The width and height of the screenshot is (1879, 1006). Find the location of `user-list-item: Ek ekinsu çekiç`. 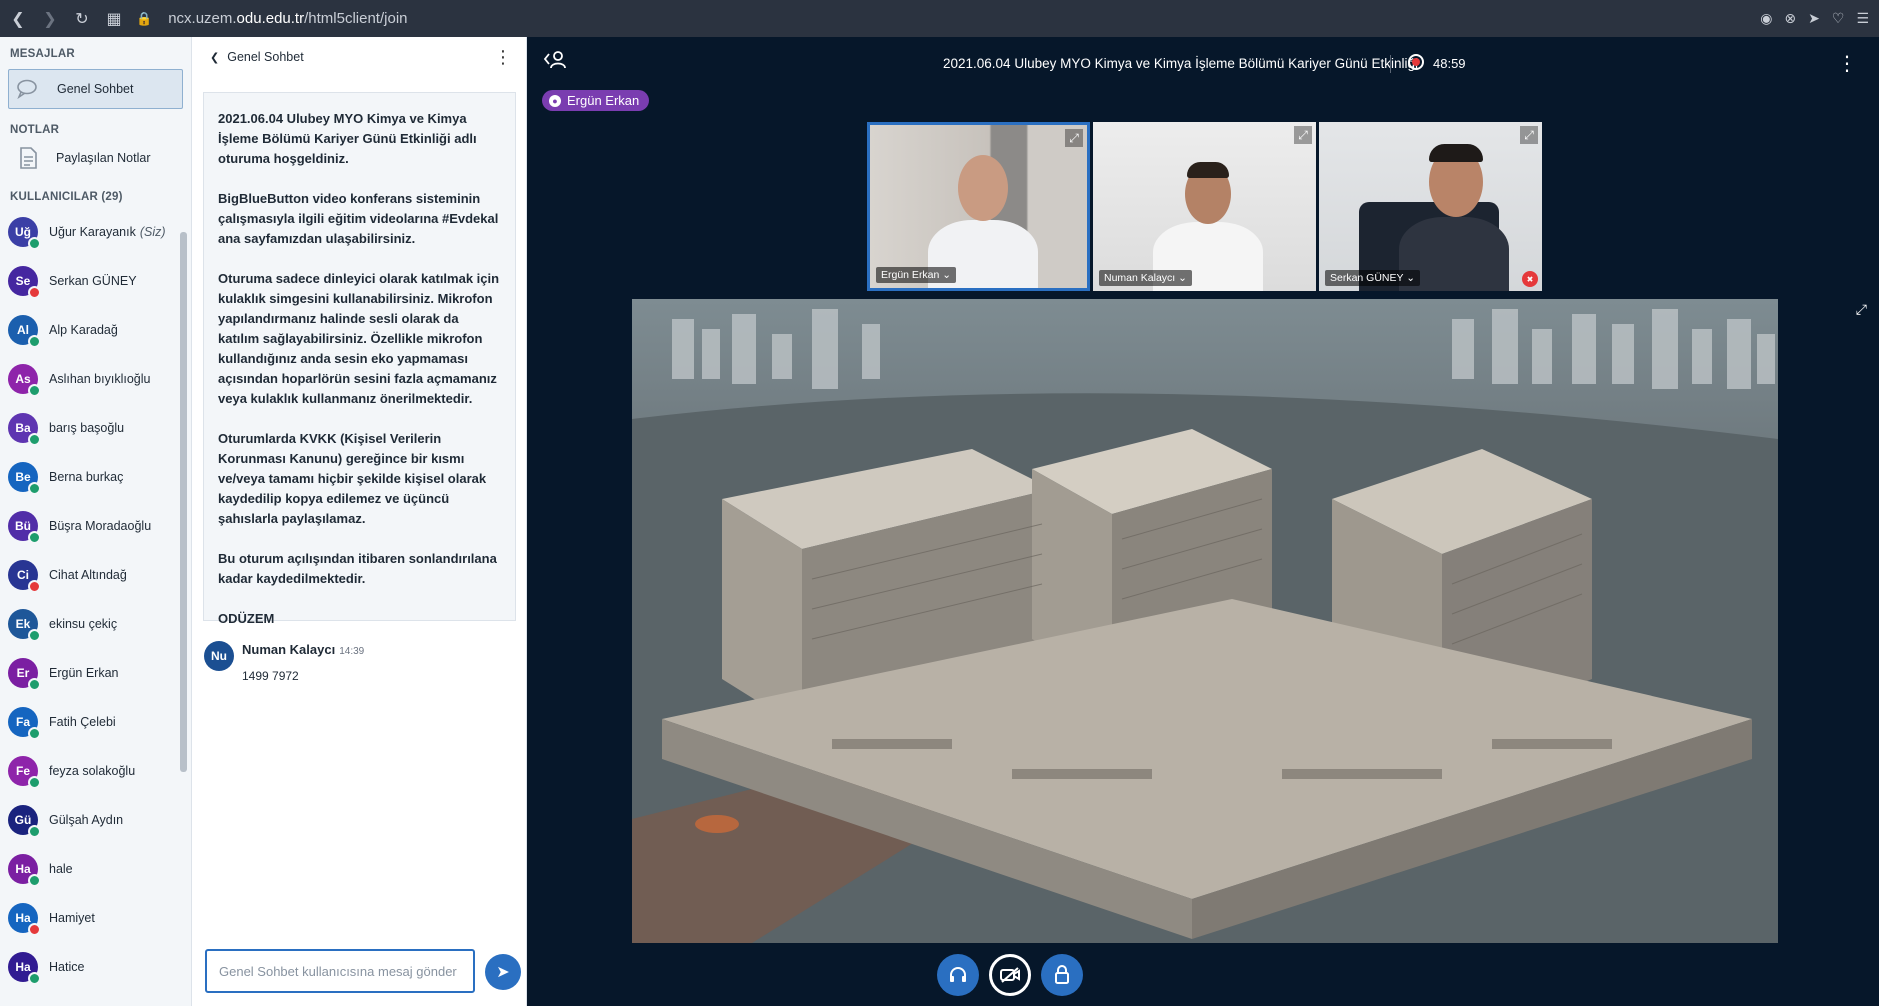

user-list-item: Ek ekinsu çekiç is located at coordinates (95, 623).